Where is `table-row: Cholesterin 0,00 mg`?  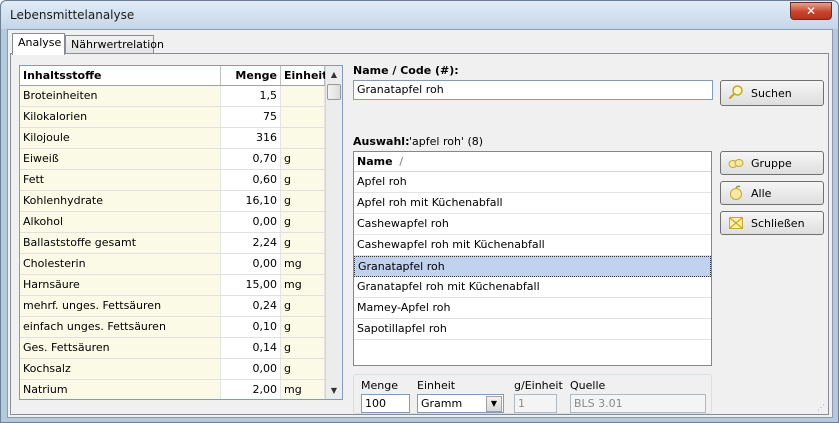 table-row: Cholesterin 0,00 mg is located at coordinates (181, 264).